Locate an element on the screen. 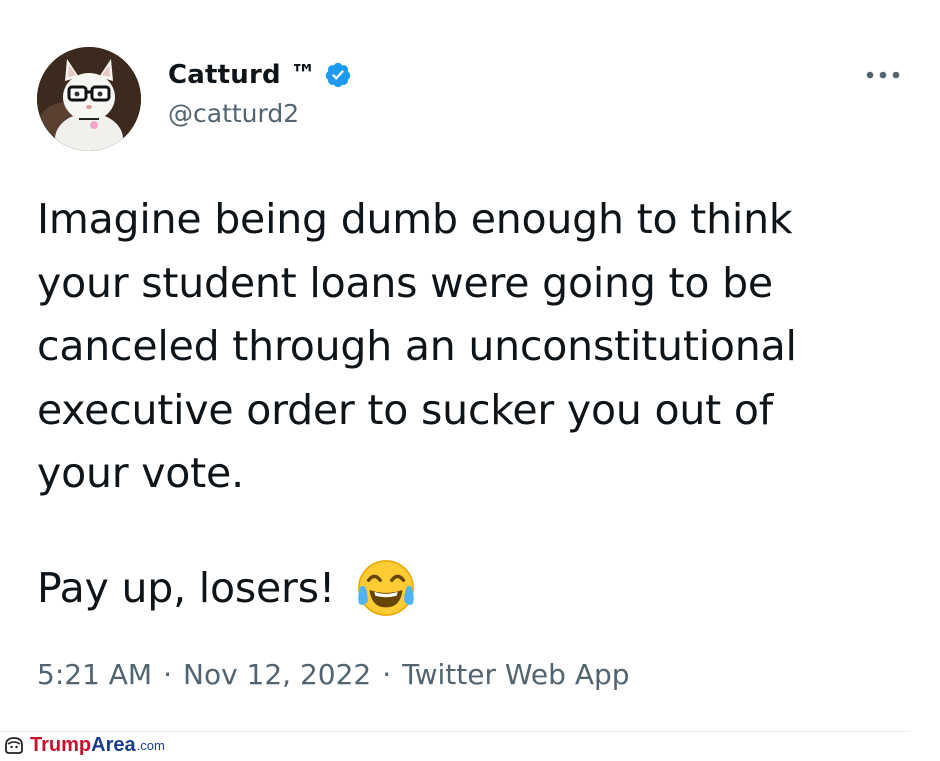  user-handle: @catturd2 is located at coordinates (233, 113).